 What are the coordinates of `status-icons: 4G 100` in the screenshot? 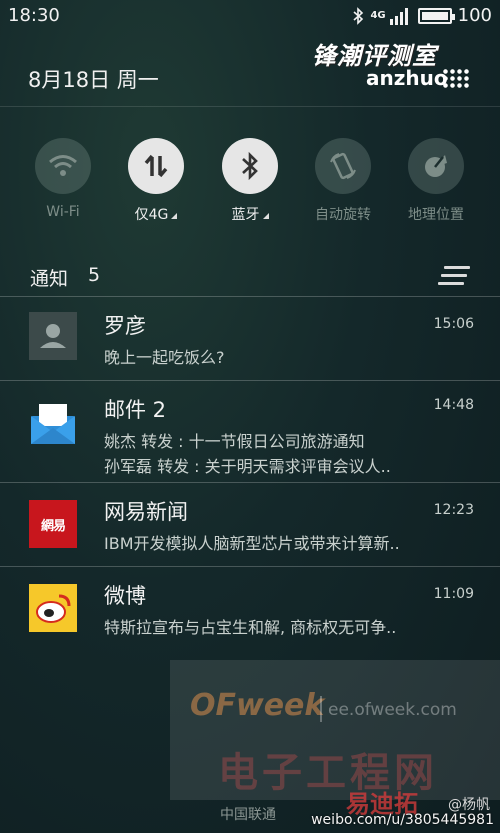 It's located at (422, 15).